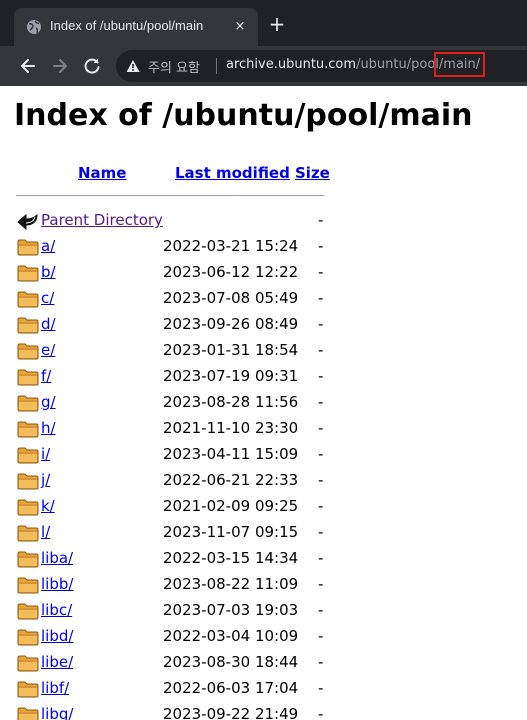  Describe the element at coordinates (231, 454) in the screenshot. I see `last-modified: 2023-04-11 15:09` at that location.